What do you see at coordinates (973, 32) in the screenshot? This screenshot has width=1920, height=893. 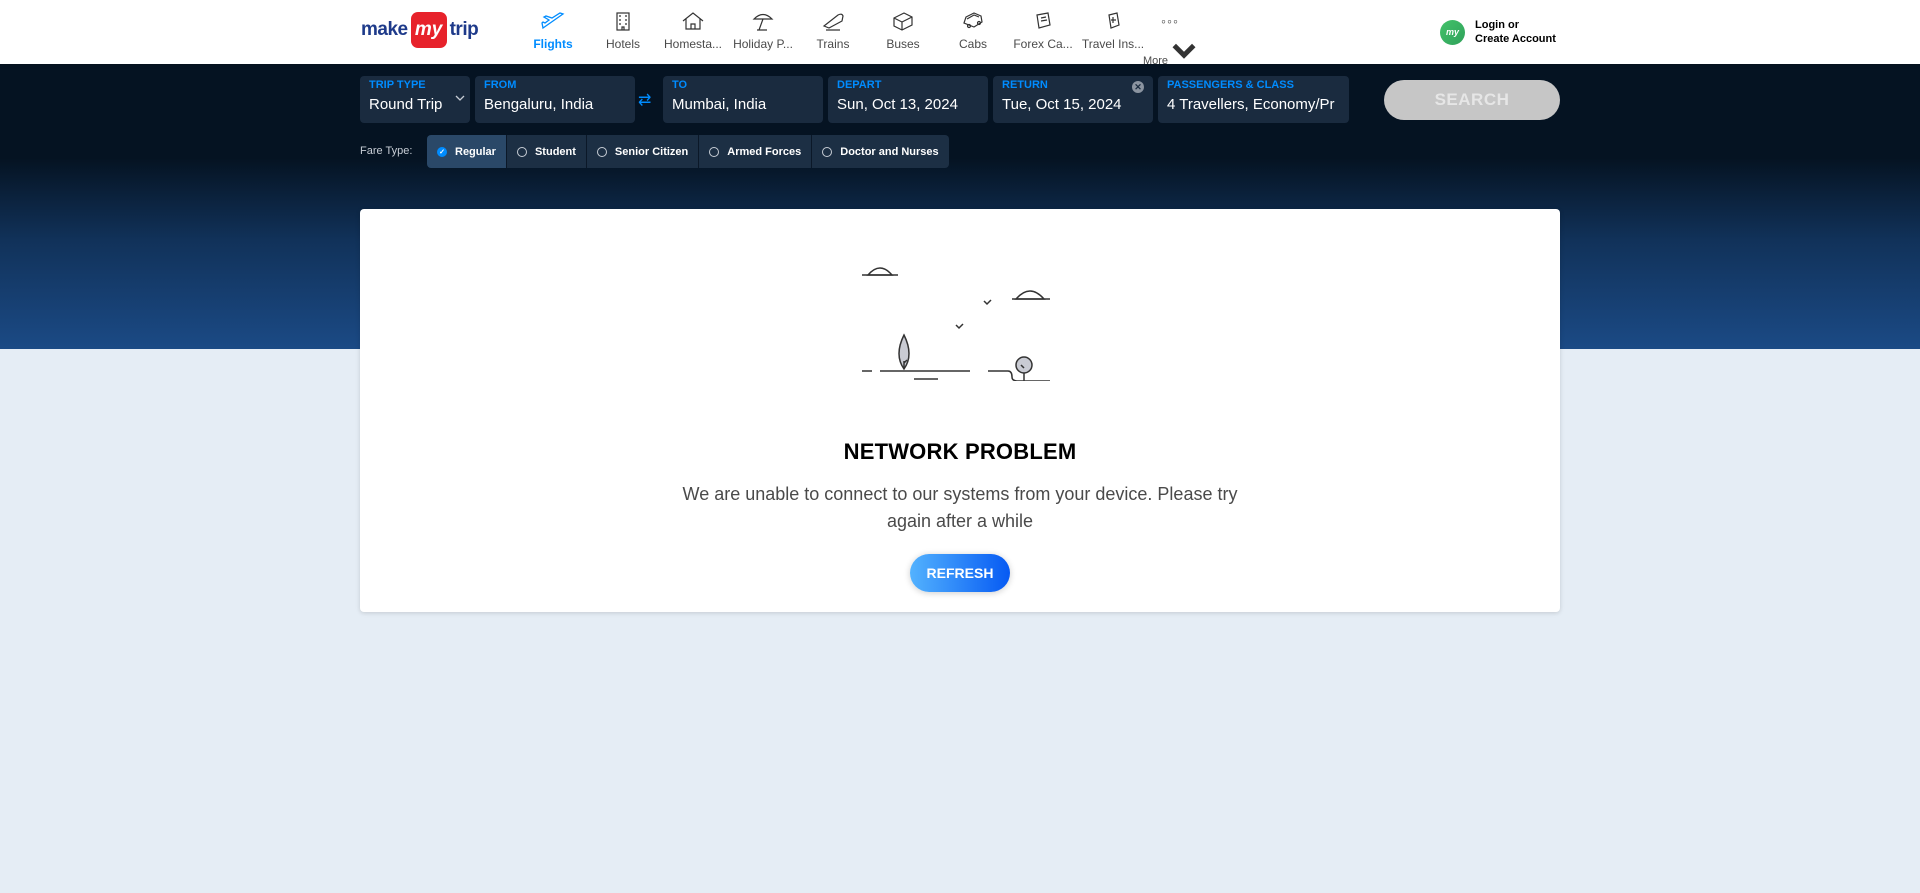 I see `nav-item-cabs: Cabs` at bounding box center [973, 32].